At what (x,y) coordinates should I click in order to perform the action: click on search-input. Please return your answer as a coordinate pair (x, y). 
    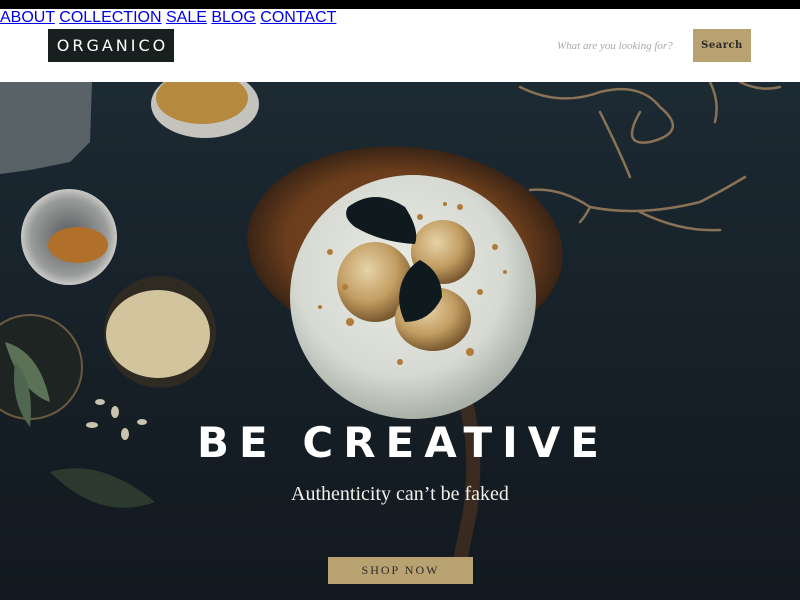
    Looking at the image, I should click on (621, 46).